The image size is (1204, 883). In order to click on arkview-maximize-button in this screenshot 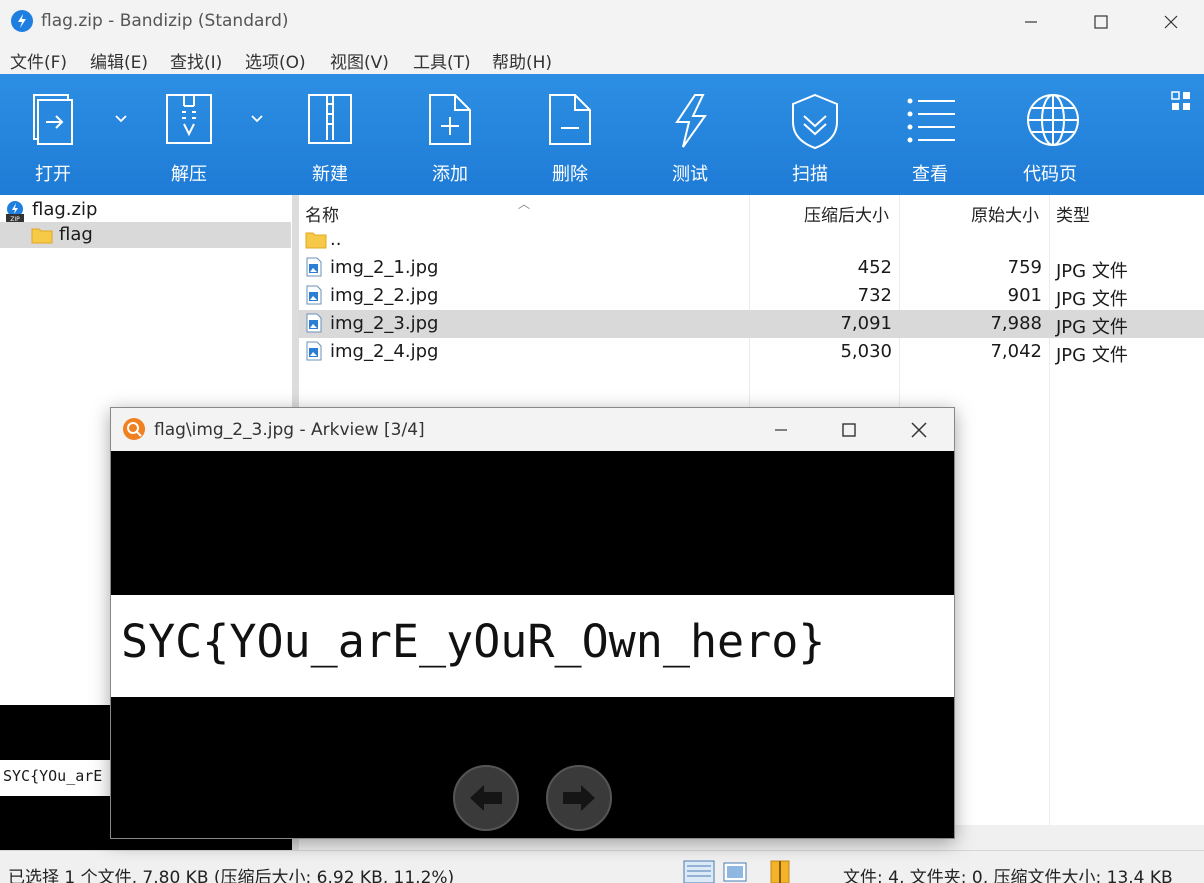, I will do `click(849, 429)`.